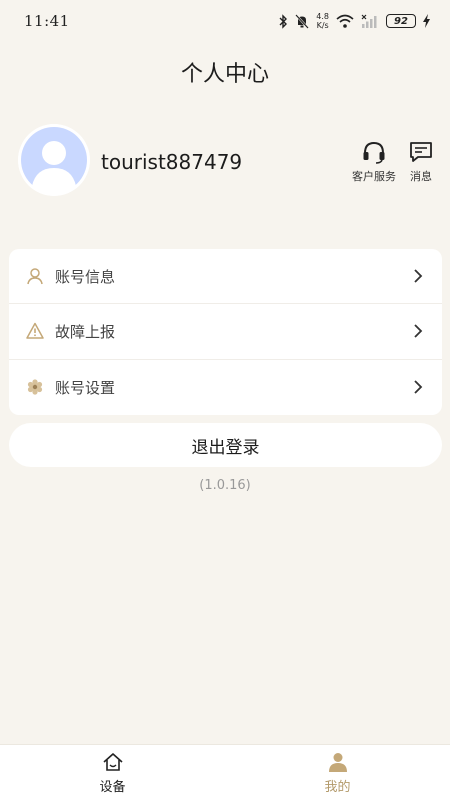 This screenshot has height=800, width=450. Describe the element at coordinates (47, 21) in the screenshot. I see `status-time: 11:41` at that location.